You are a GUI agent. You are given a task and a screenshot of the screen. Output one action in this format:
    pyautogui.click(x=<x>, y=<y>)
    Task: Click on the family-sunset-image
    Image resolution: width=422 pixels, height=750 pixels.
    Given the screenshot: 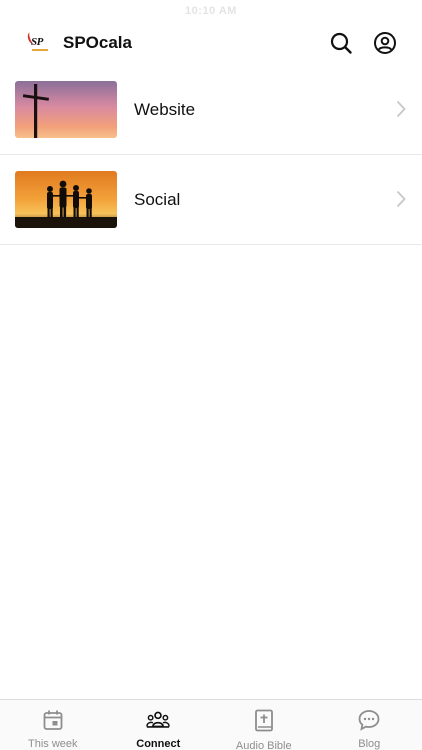 What is the action you would take?
    pyautogui.click(x=66, y=199)
    